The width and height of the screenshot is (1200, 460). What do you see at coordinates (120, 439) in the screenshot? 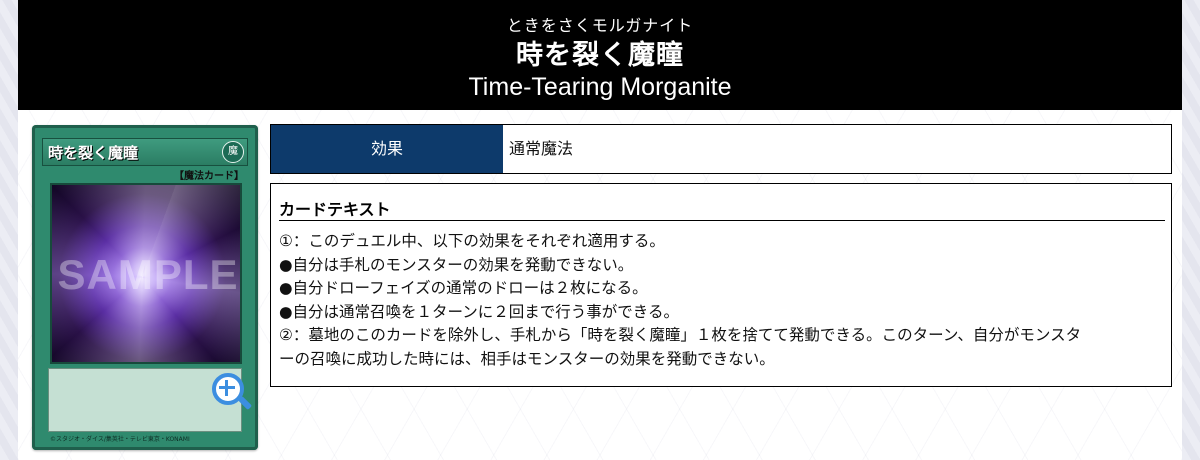
I see `card-image-copyright: ©スタジオ・ダイス/集英社・テレビ東京・KONAMI` at bounding box center [120, 439].